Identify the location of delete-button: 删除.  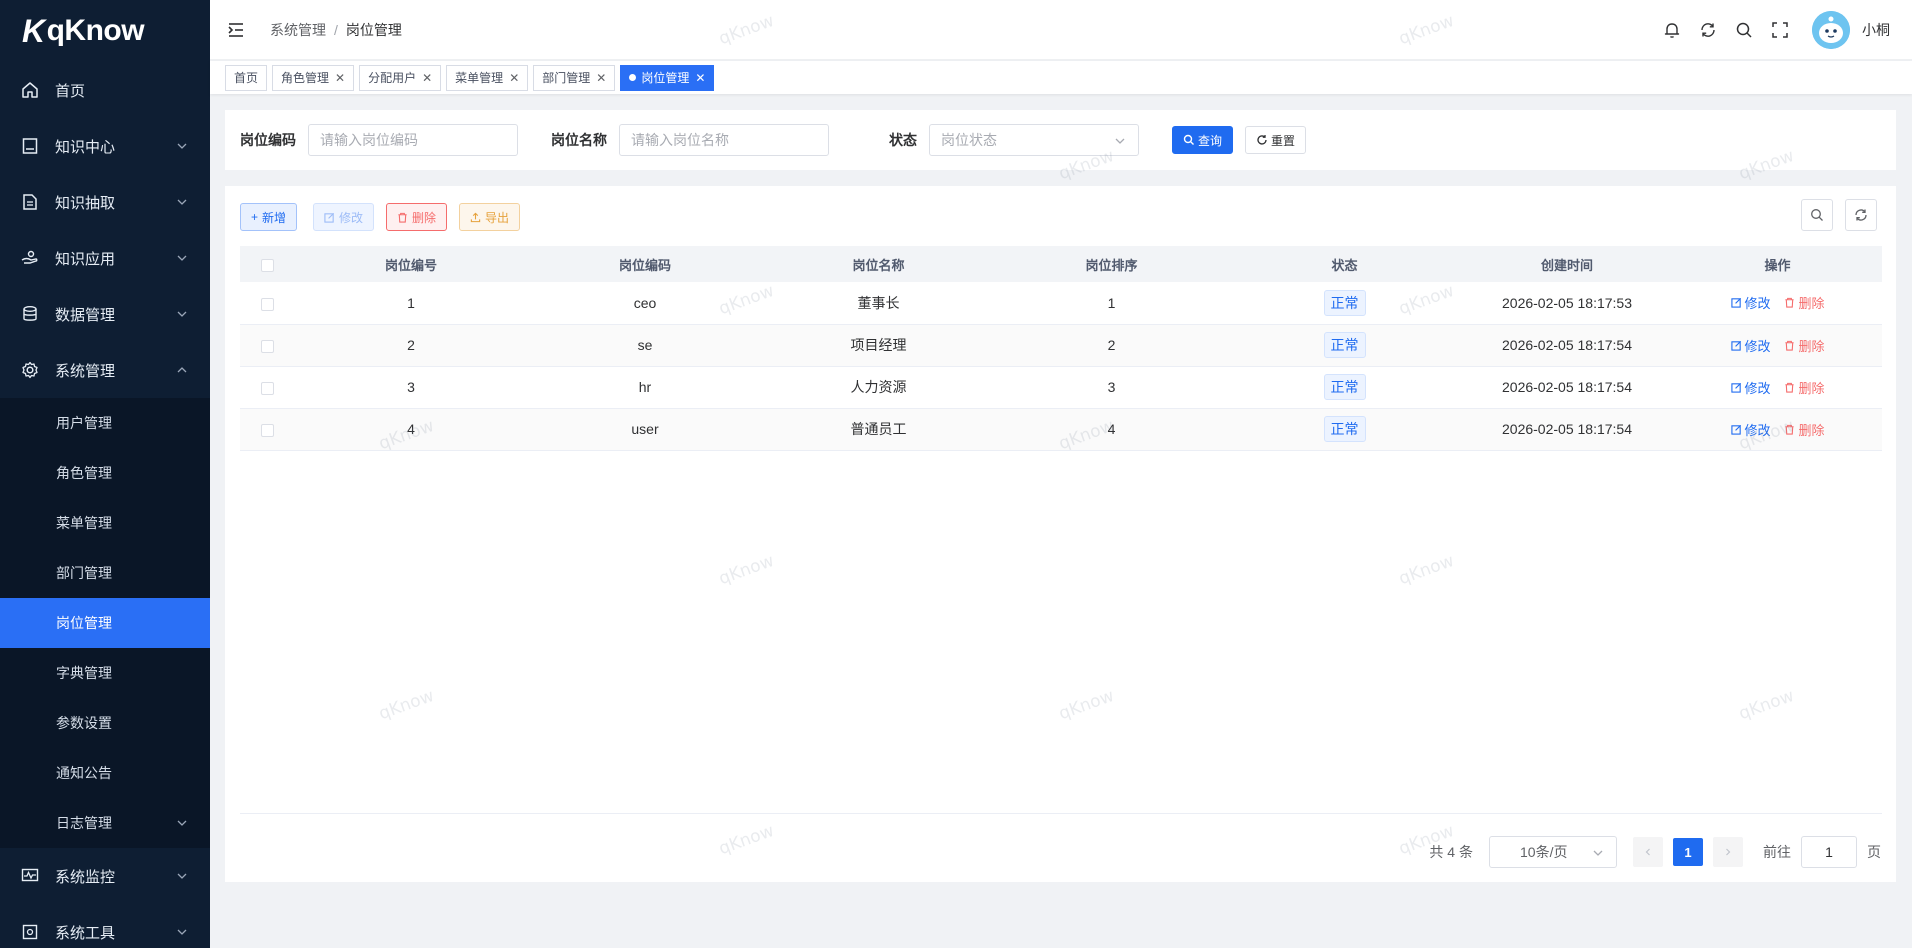
(417, 217).